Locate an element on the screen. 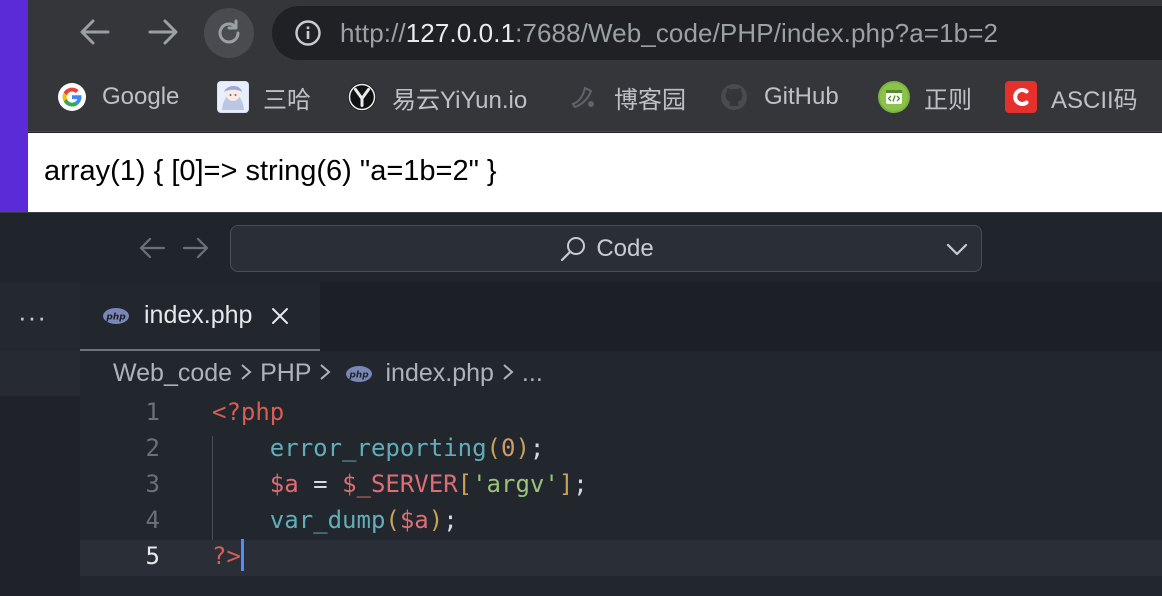 This screenshot has height=596, width=1162. line-number: 1 is located at coordinates (152, 412).